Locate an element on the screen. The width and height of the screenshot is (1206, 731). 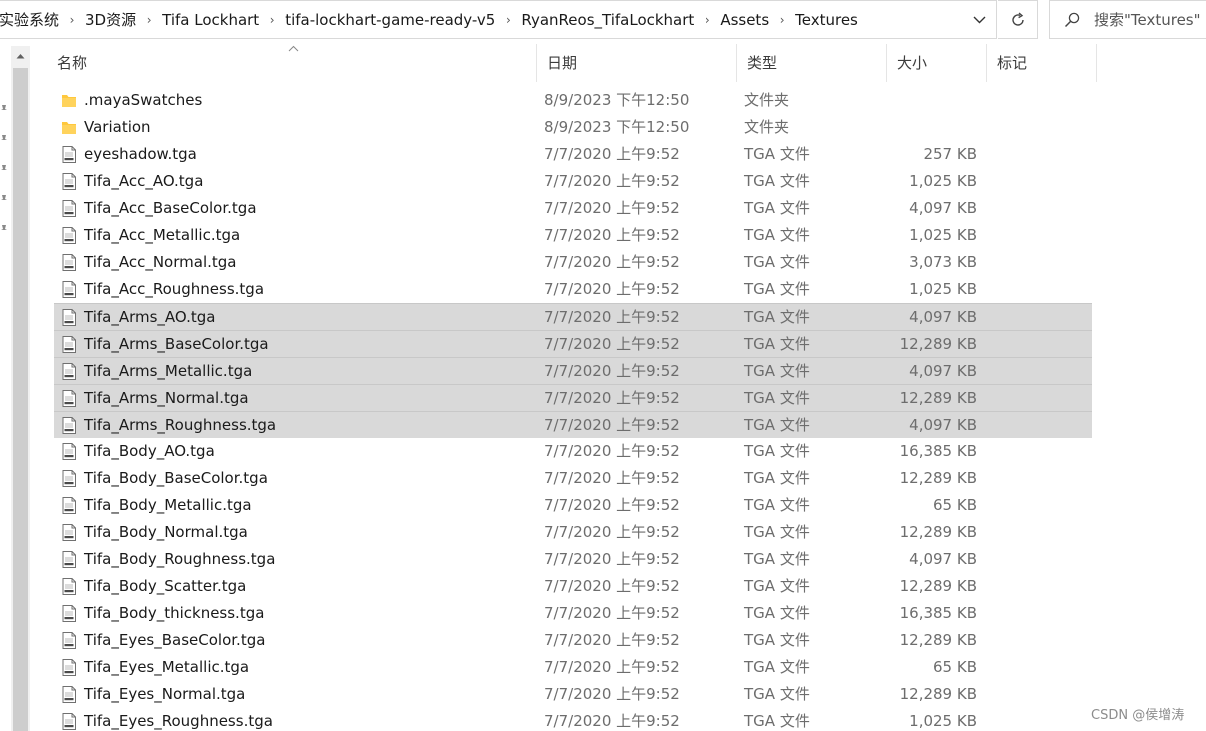
breadcrumb-item: RyanReos_TifaLockhart is located at coordinates (607, 20).